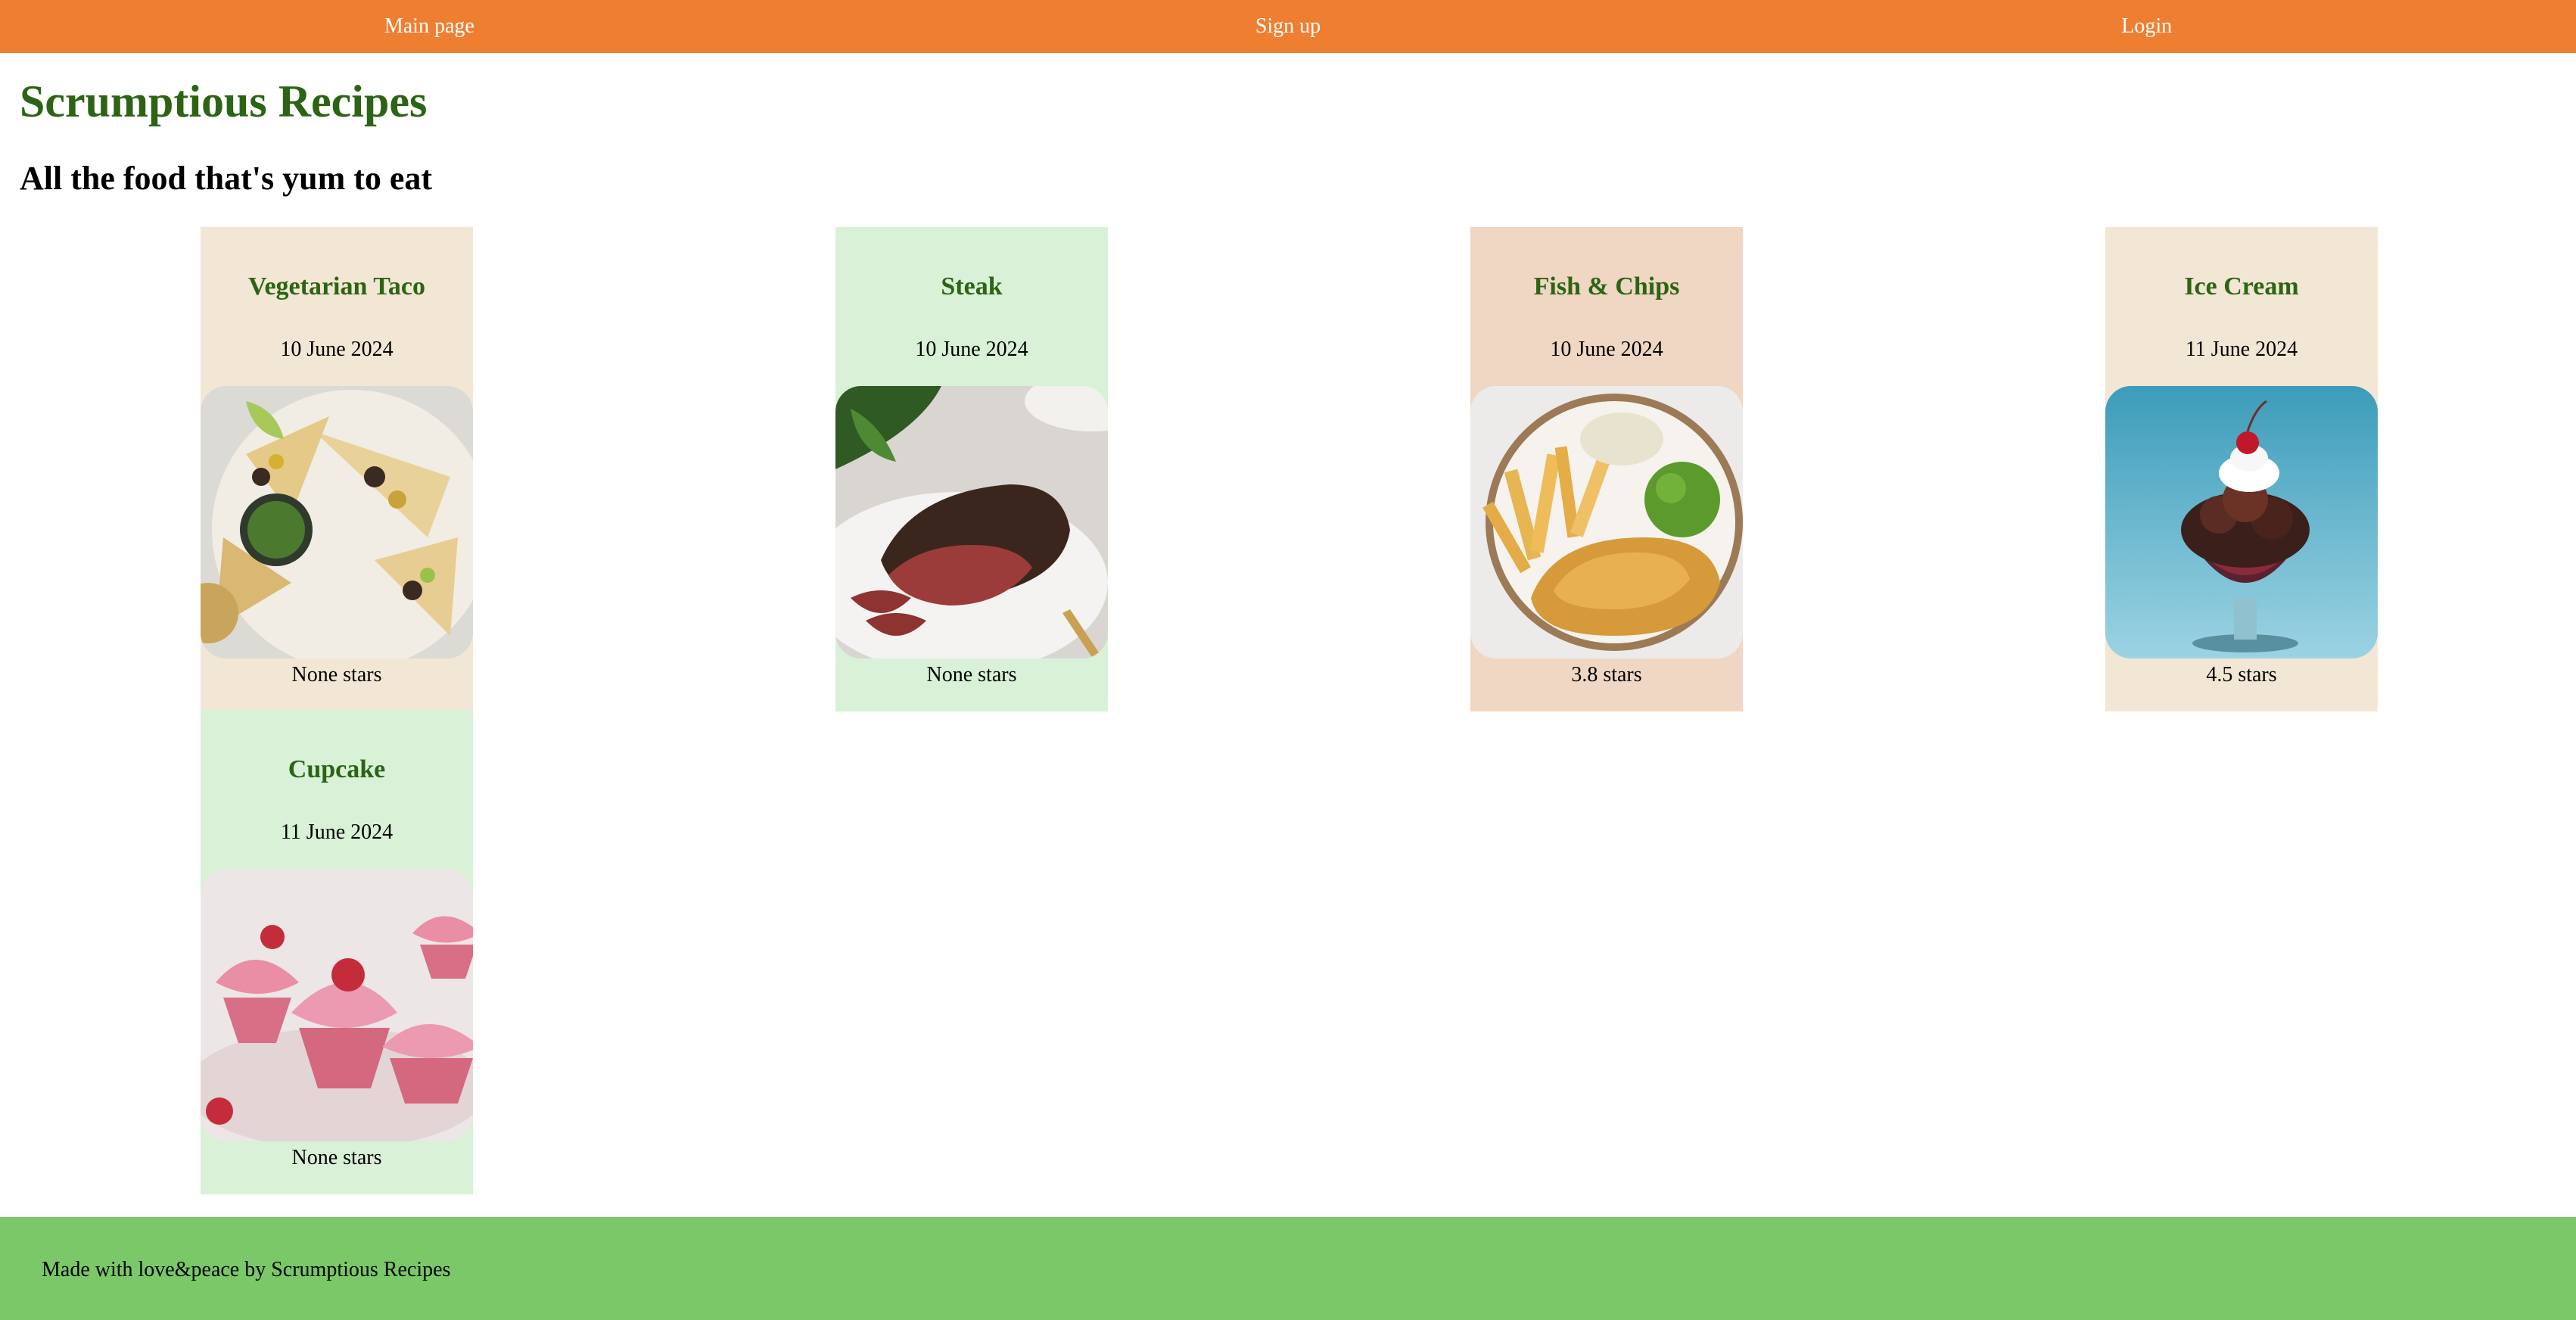 The height and width of the screenshot is (1320, 2576). What do you see at coordinates (2241, 286) in the screenshot?
I see `recipe-name: Ice Cream` at bounding box center [2241, 286].